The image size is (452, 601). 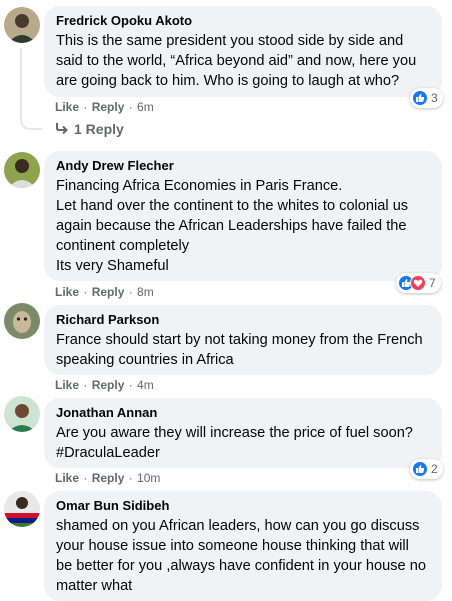 I want to click on love-icon, so click(x=418, y=283).